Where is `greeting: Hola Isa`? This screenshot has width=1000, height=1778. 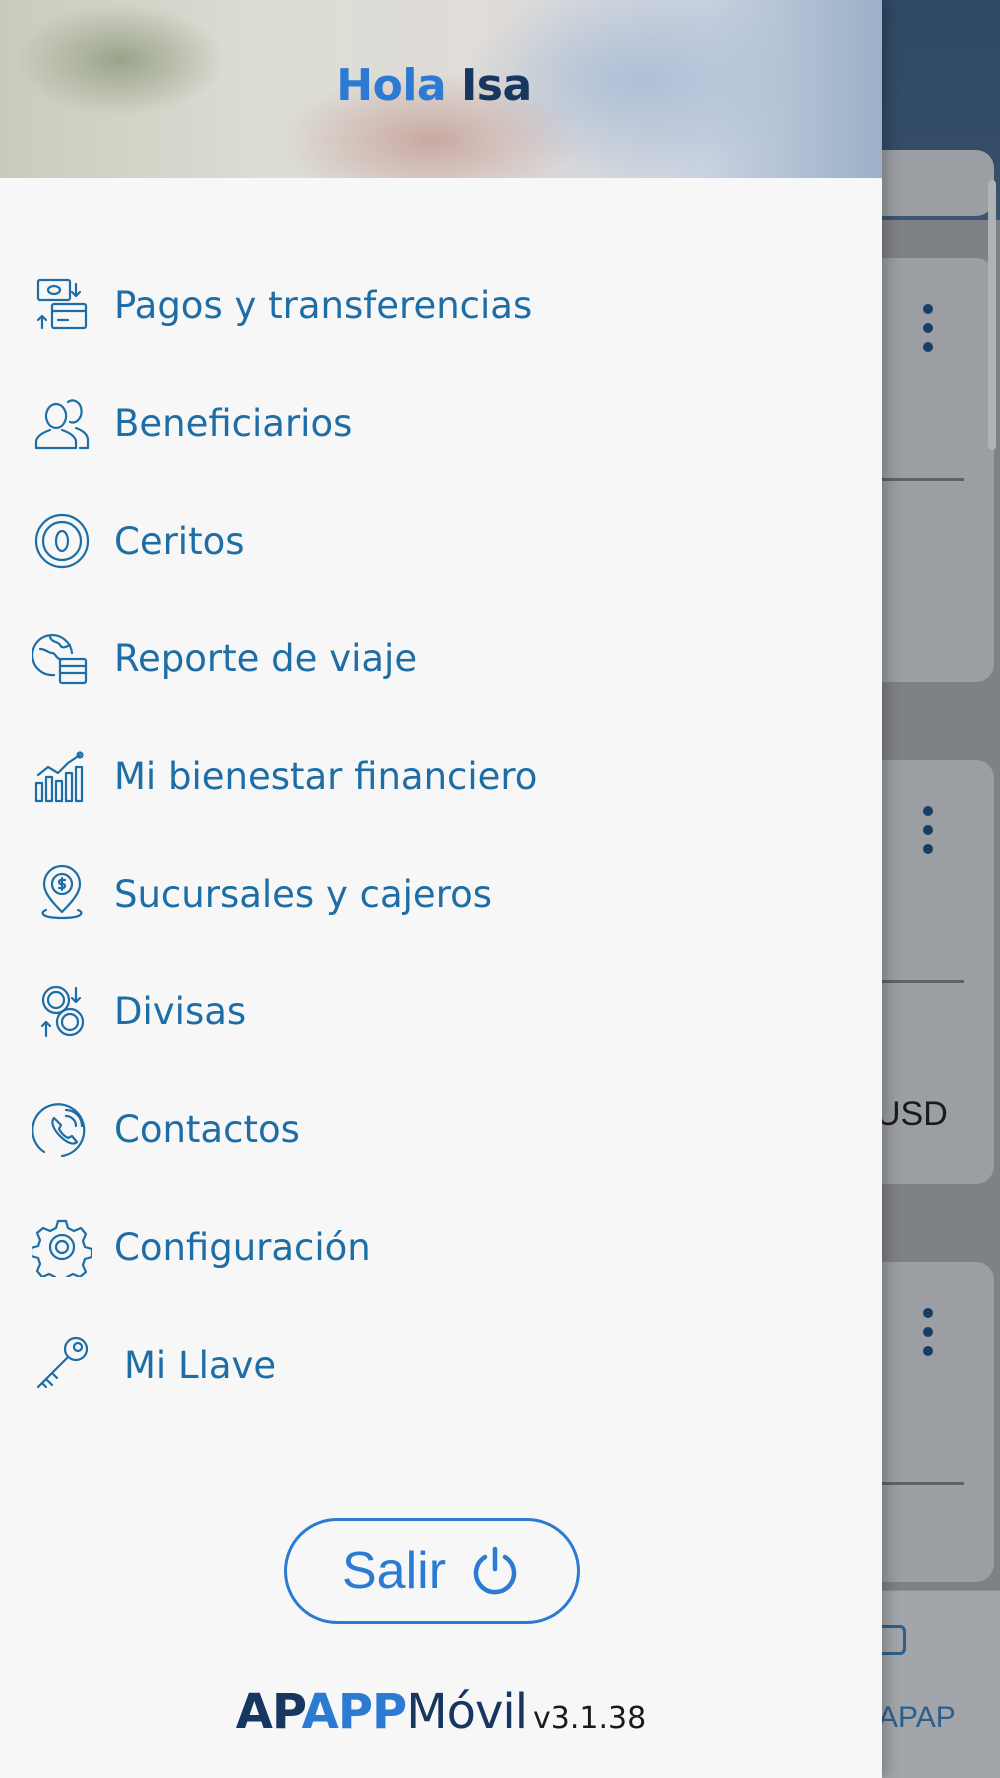
greeting: Hola Isa is located at coordinates (434, 85).